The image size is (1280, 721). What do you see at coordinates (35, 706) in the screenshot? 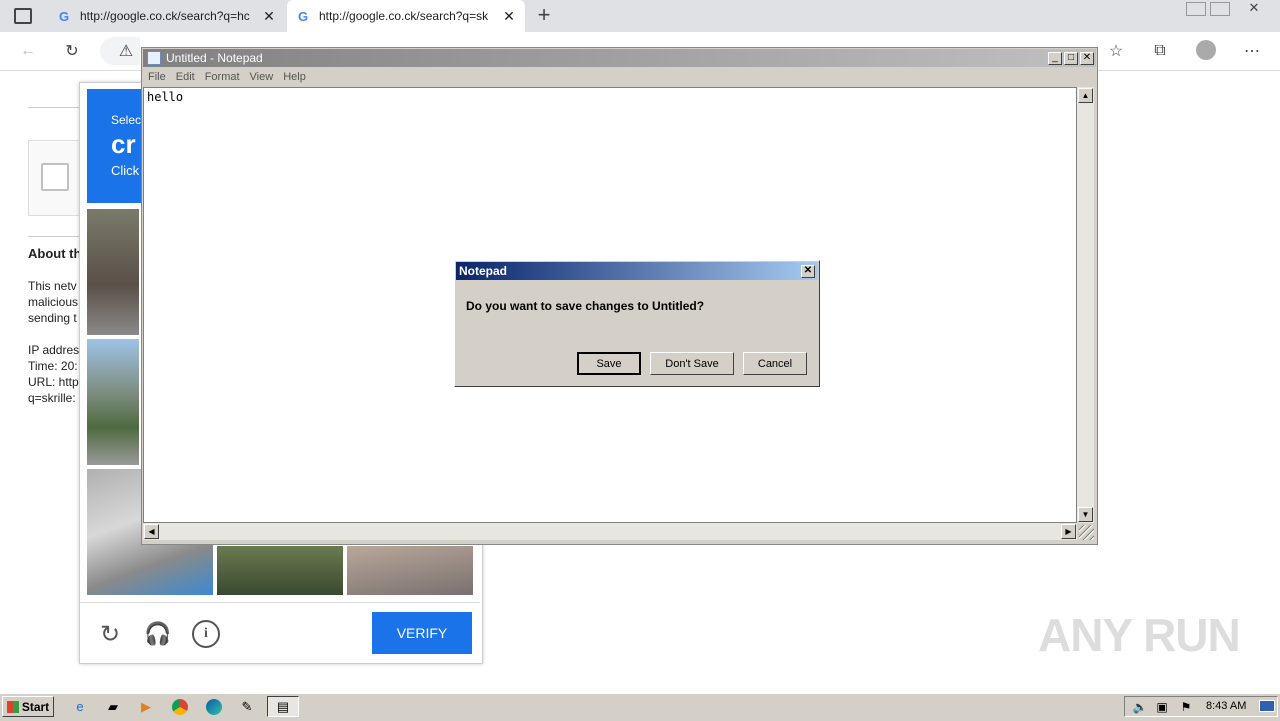
I see `start-label: Start` at bounding box center [35, 706].